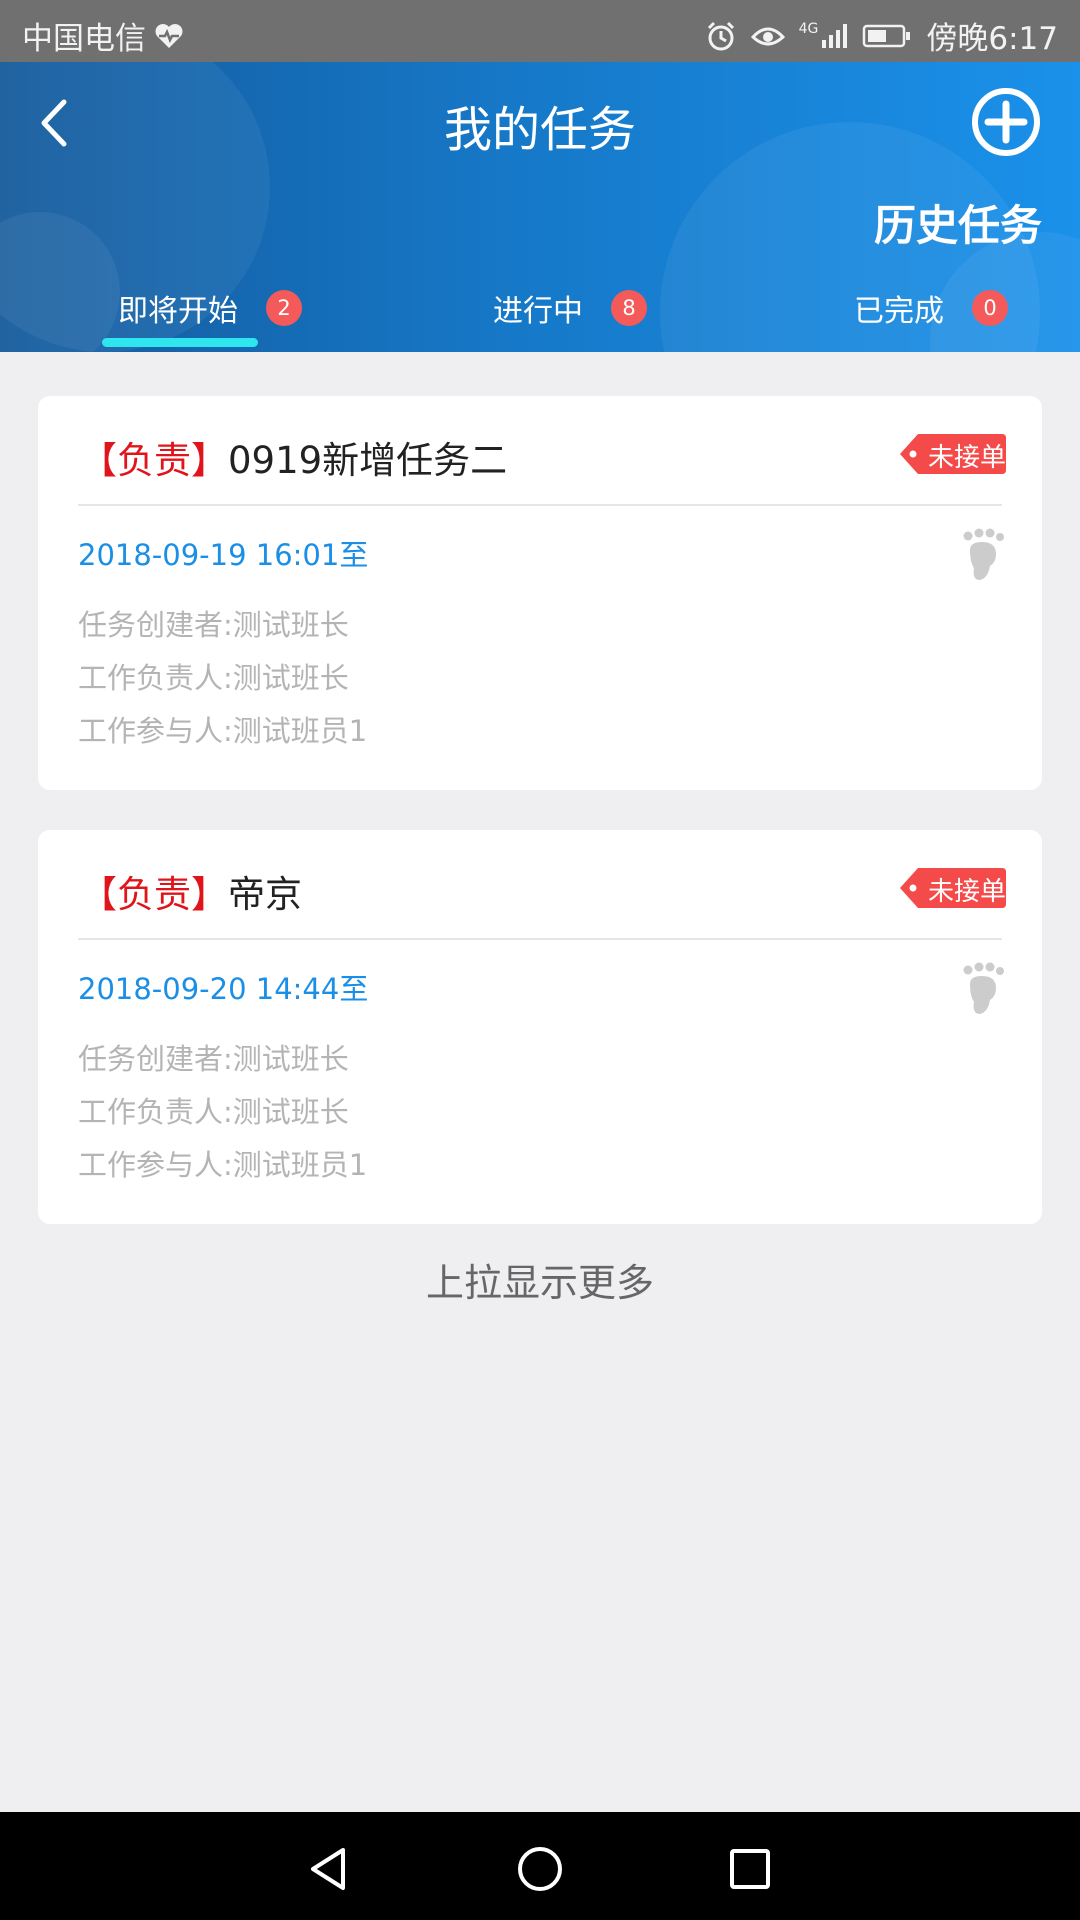 This screenshot has width=1080, height=1920. Describe the element at coordinates (180, 342) in the screenshot. I see `active-tab-indicator` at that location.